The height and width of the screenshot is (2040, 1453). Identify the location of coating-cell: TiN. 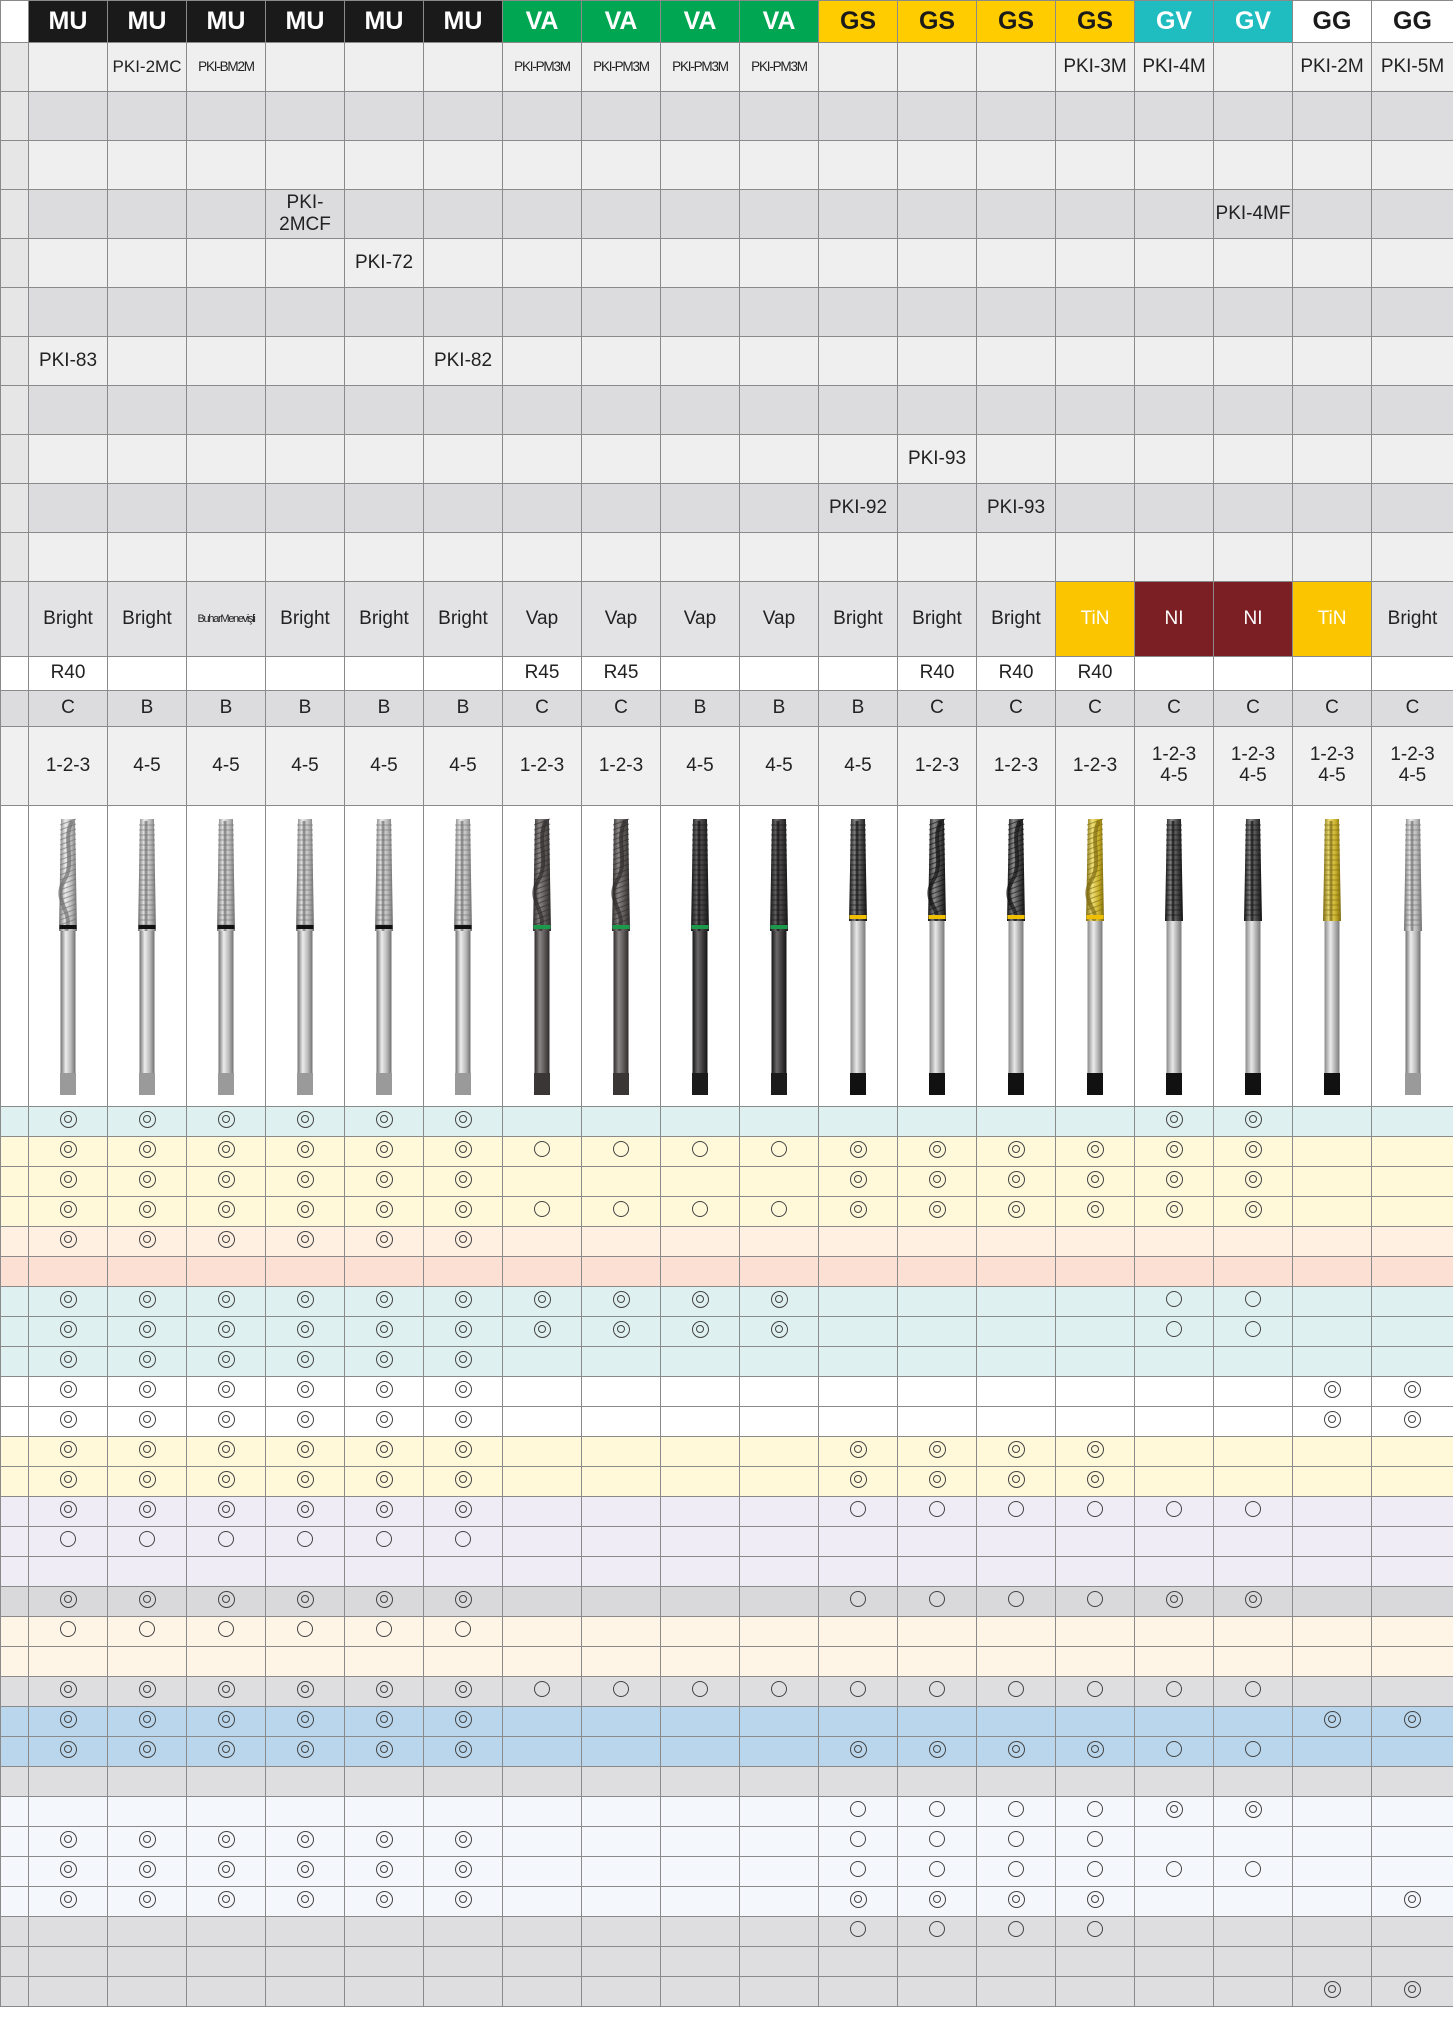
(1332, 619).